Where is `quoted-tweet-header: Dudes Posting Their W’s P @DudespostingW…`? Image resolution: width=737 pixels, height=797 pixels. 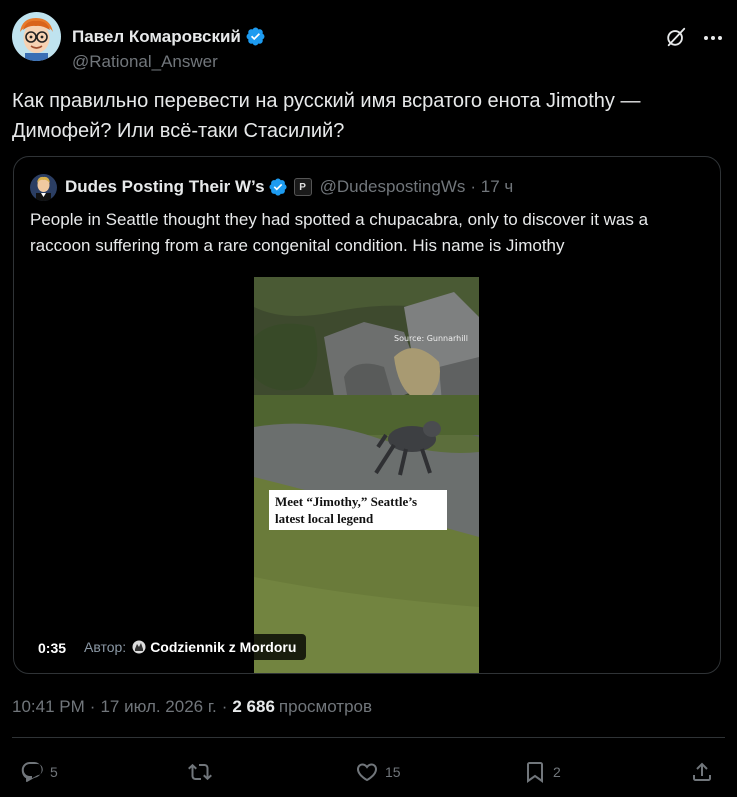 quoted-tweet-header: Dudes Posting Their W’s P @DudespostingW… is located at coordinates (271, 187).